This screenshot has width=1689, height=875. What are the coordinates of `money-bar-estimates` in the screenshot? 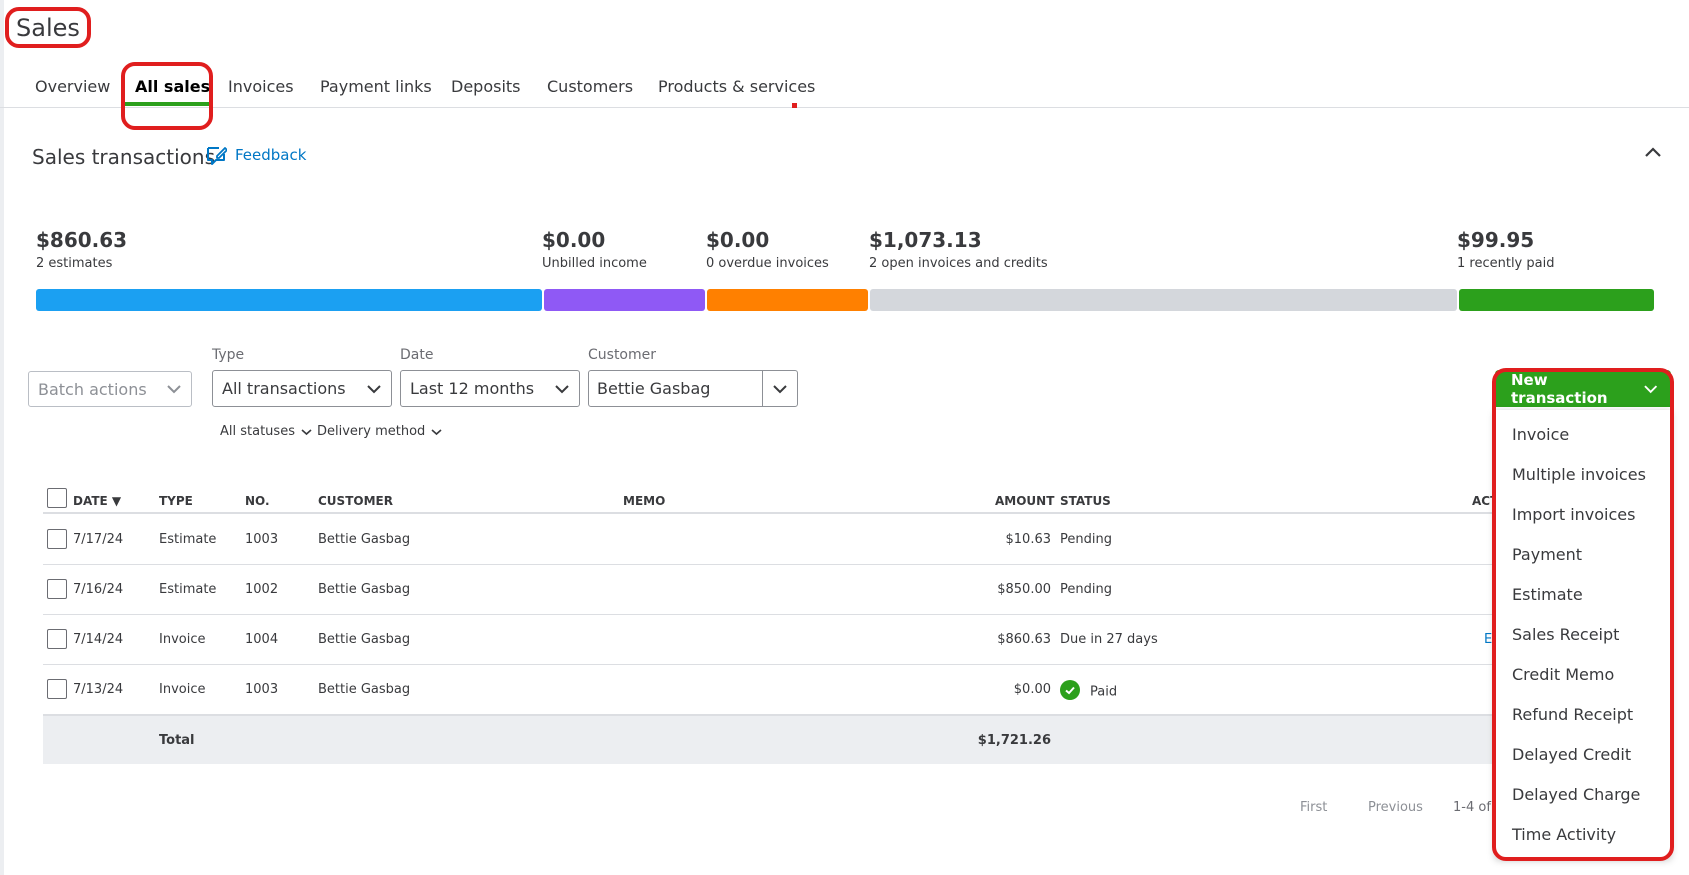 It's located at (289, 300).